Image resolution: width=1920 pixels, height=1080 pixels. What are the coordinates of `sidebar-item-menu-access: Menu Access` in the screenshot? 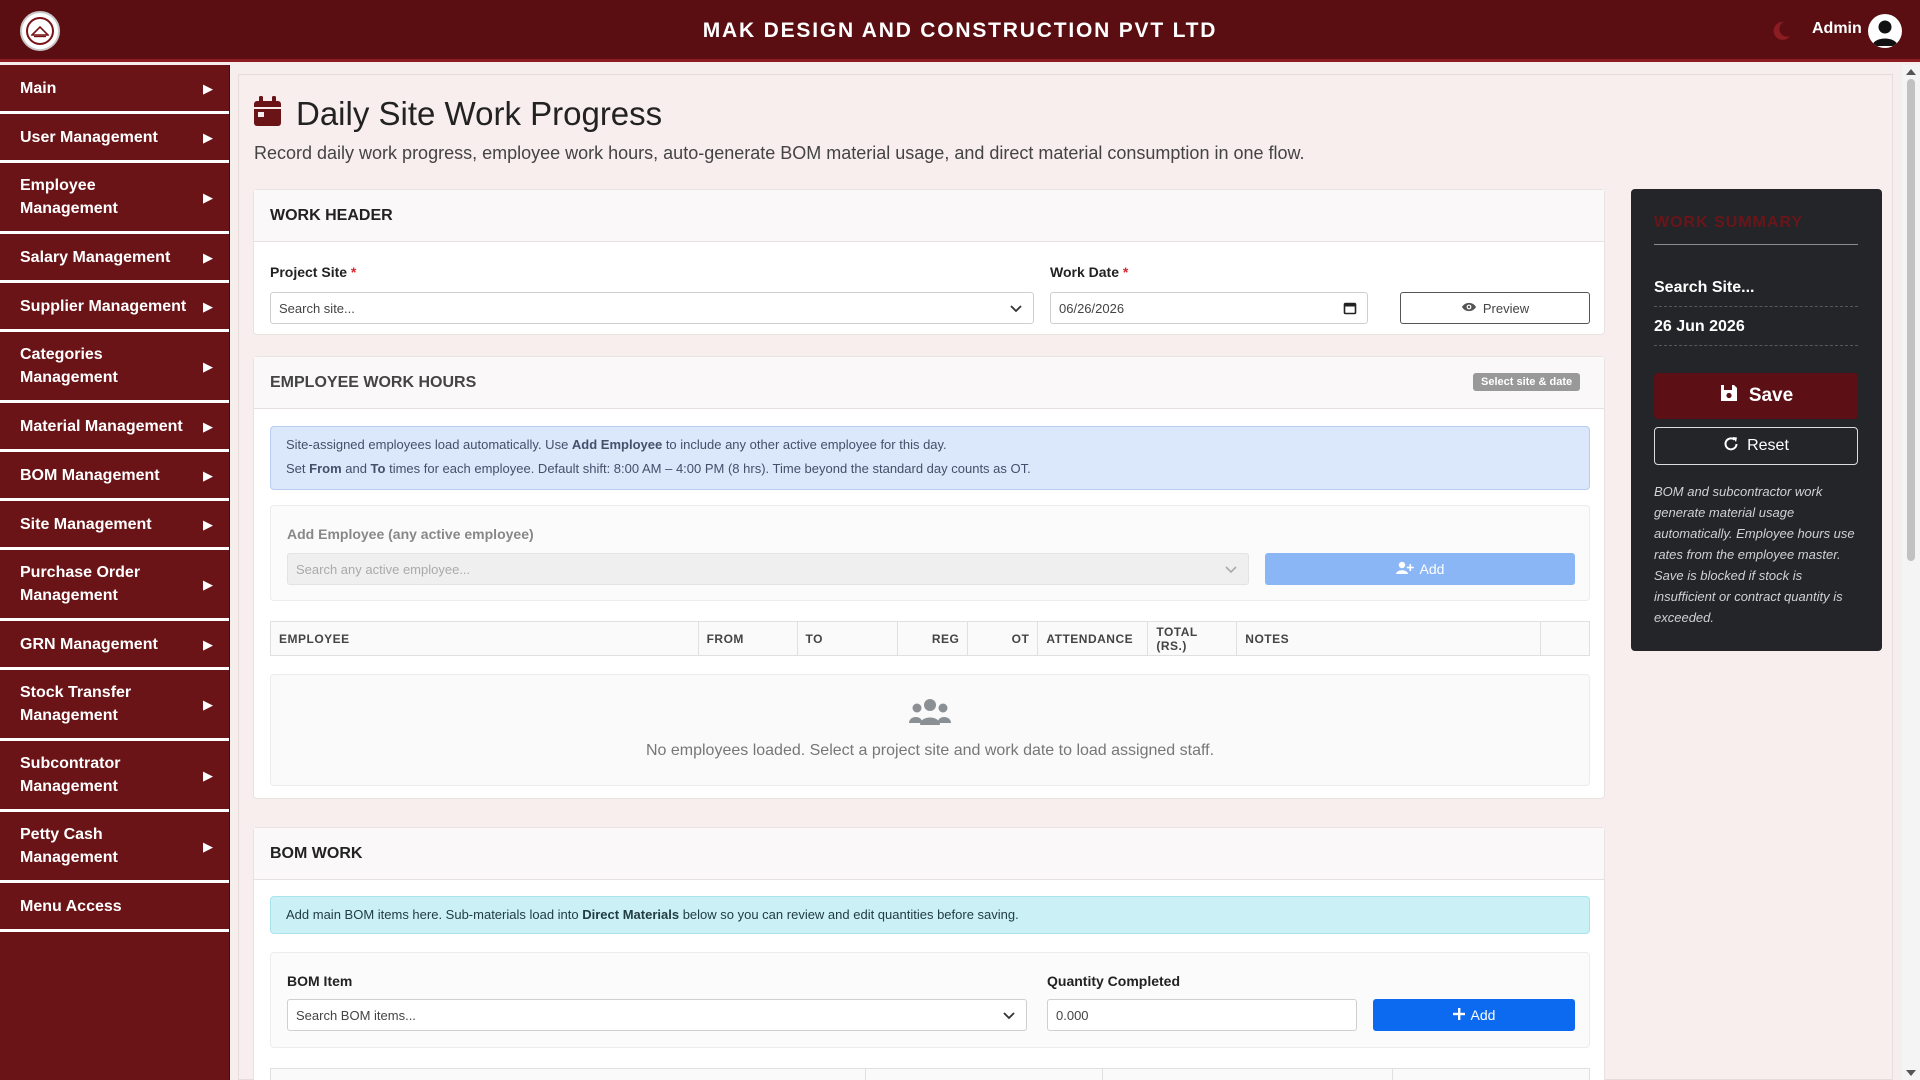 It's located at (114, 907).